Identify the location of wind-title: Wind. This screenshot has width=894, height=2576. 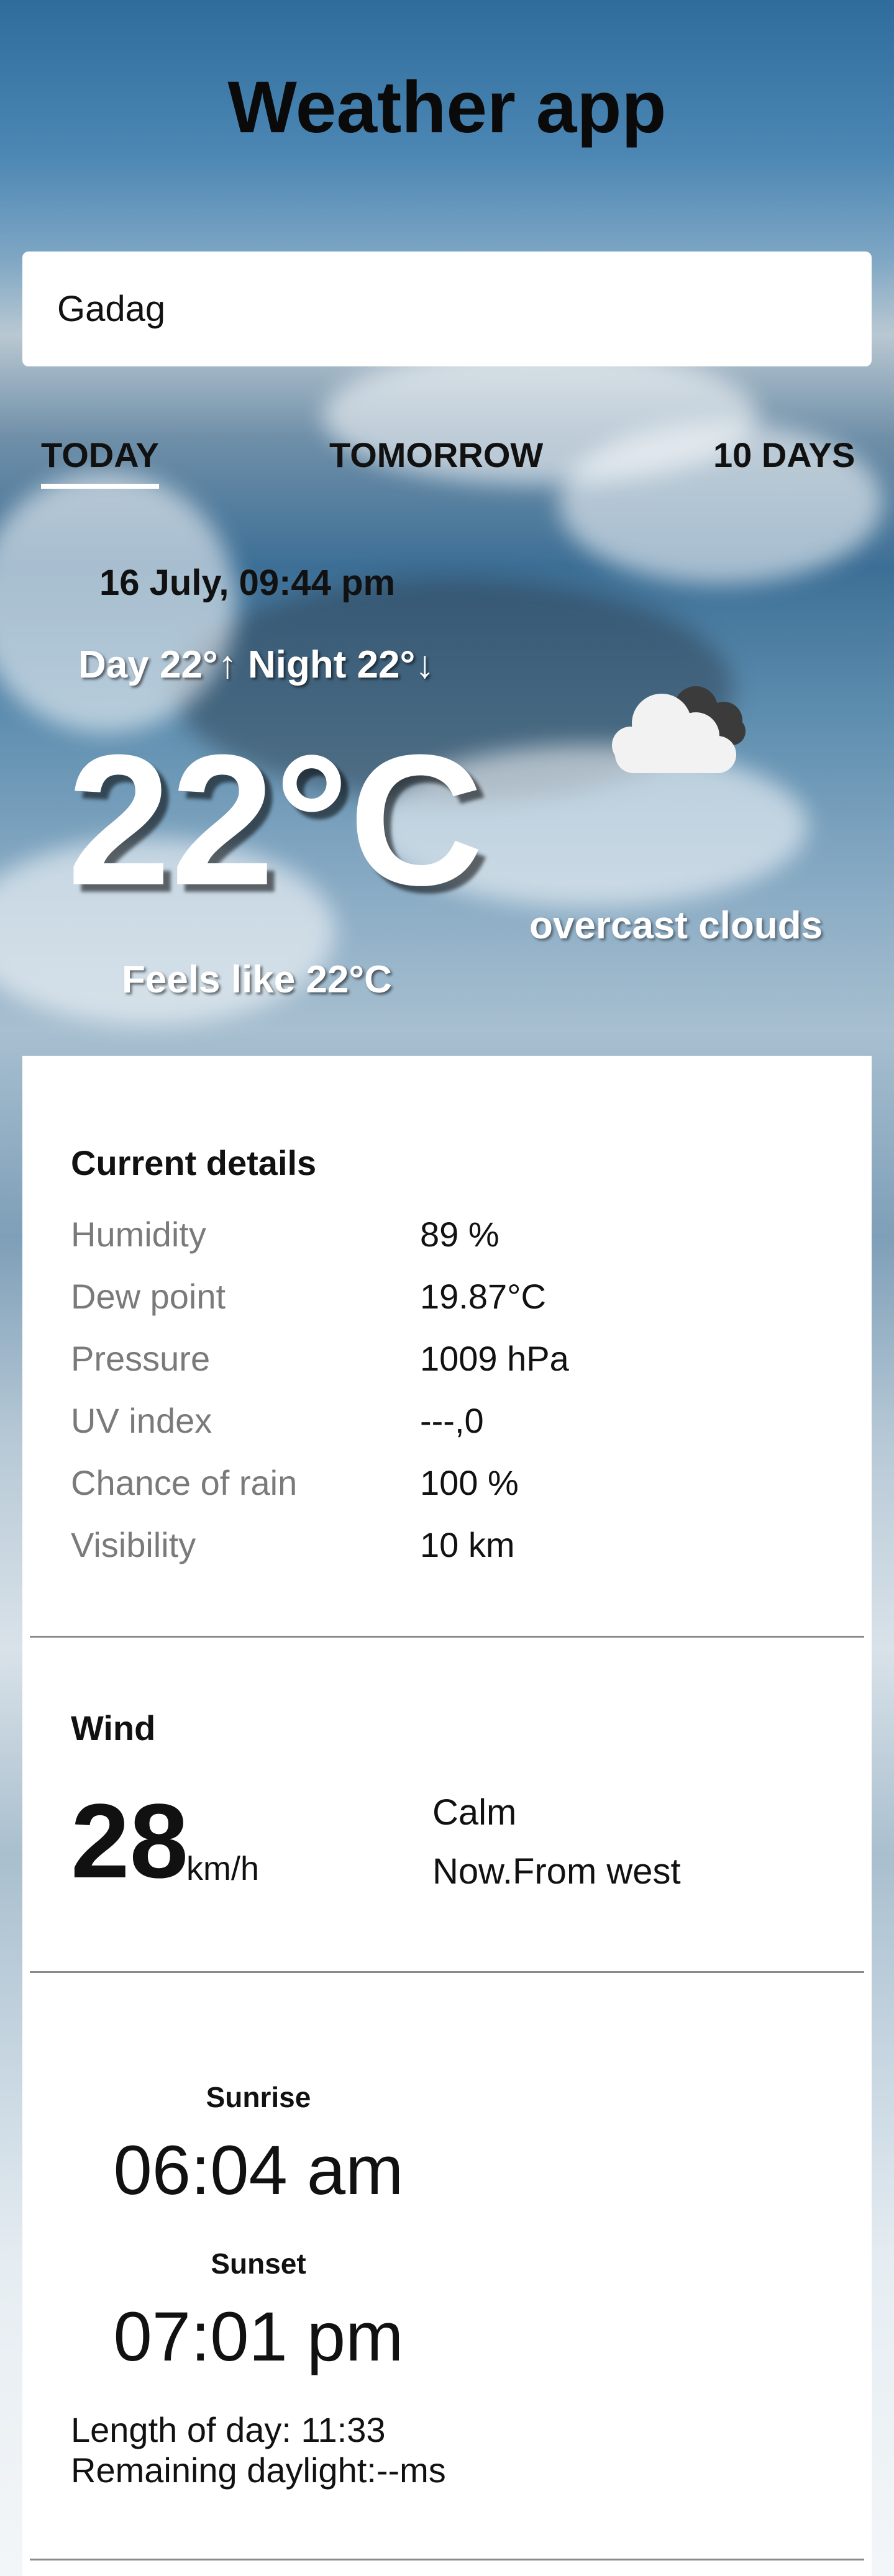
(113, 1728).